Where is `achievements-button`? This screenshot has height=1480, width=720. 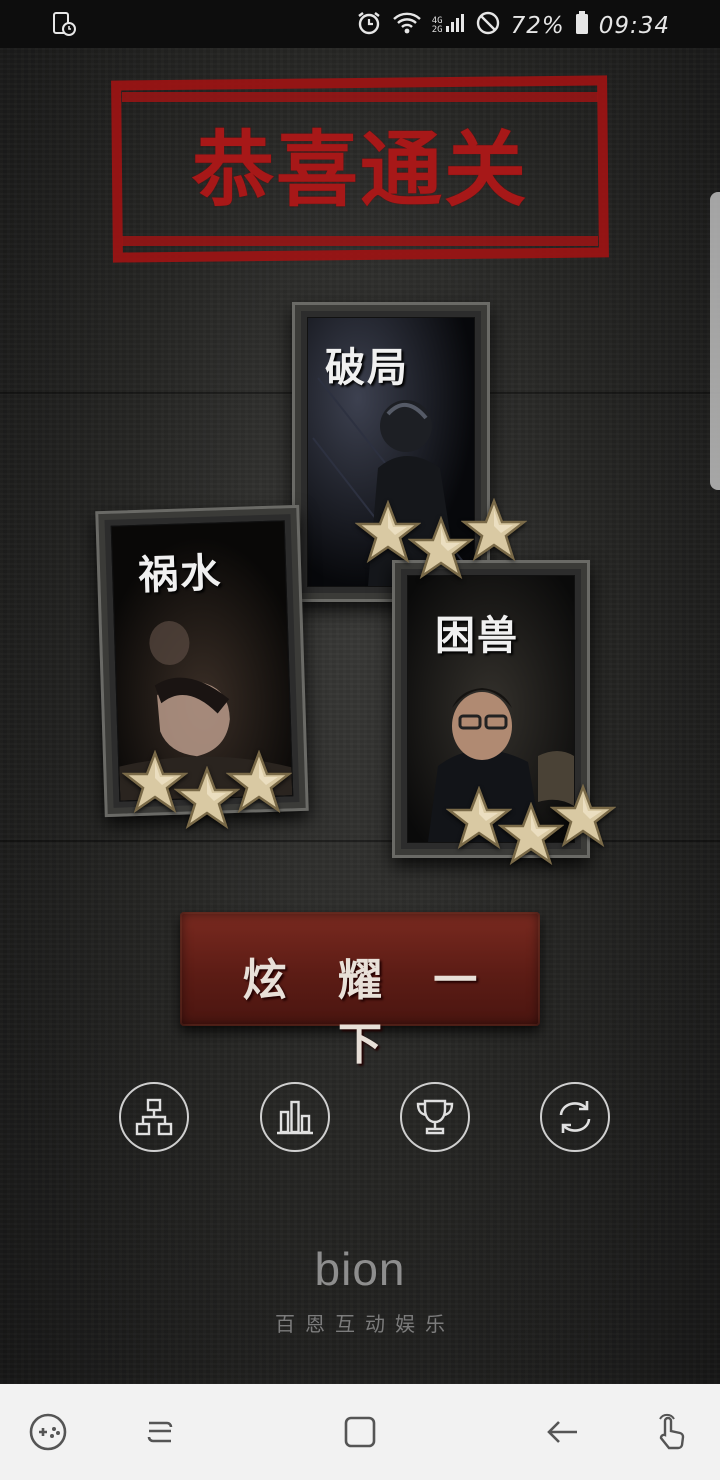 achievements-button is located at coordinates (435, 1117).